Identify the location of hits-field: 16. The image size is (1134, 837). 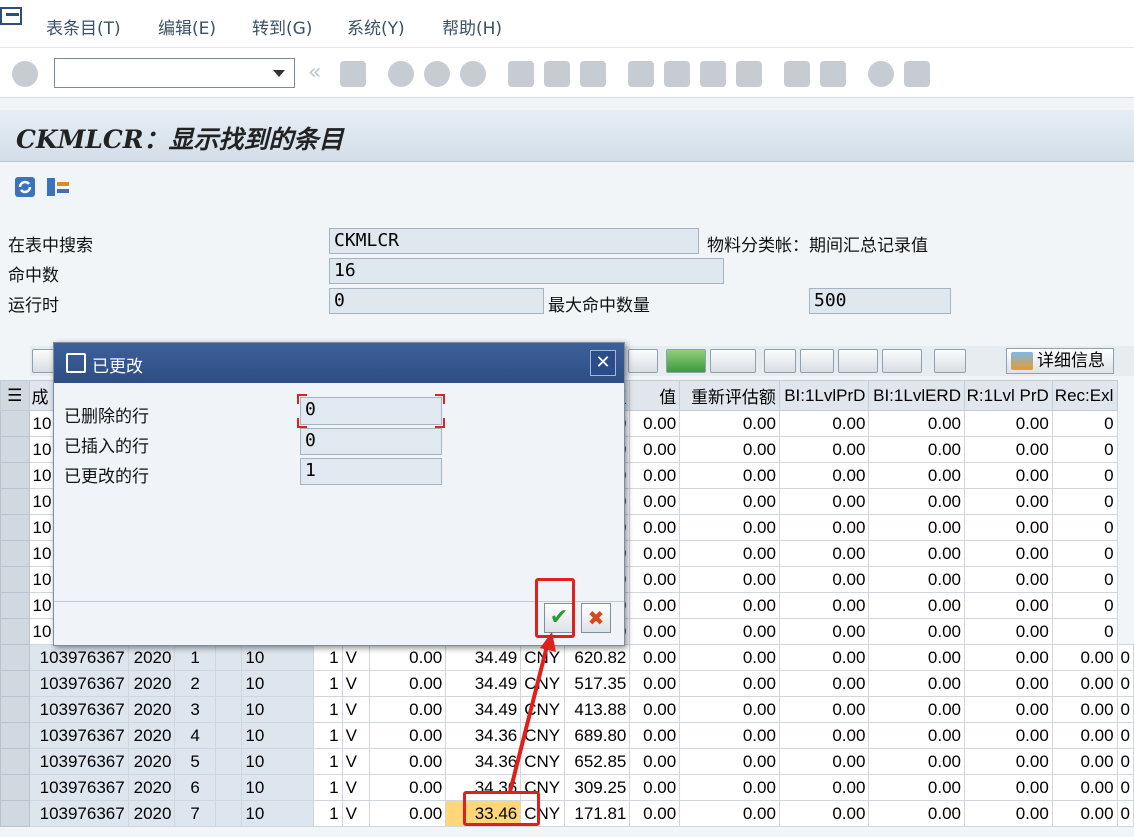
(526, 271).